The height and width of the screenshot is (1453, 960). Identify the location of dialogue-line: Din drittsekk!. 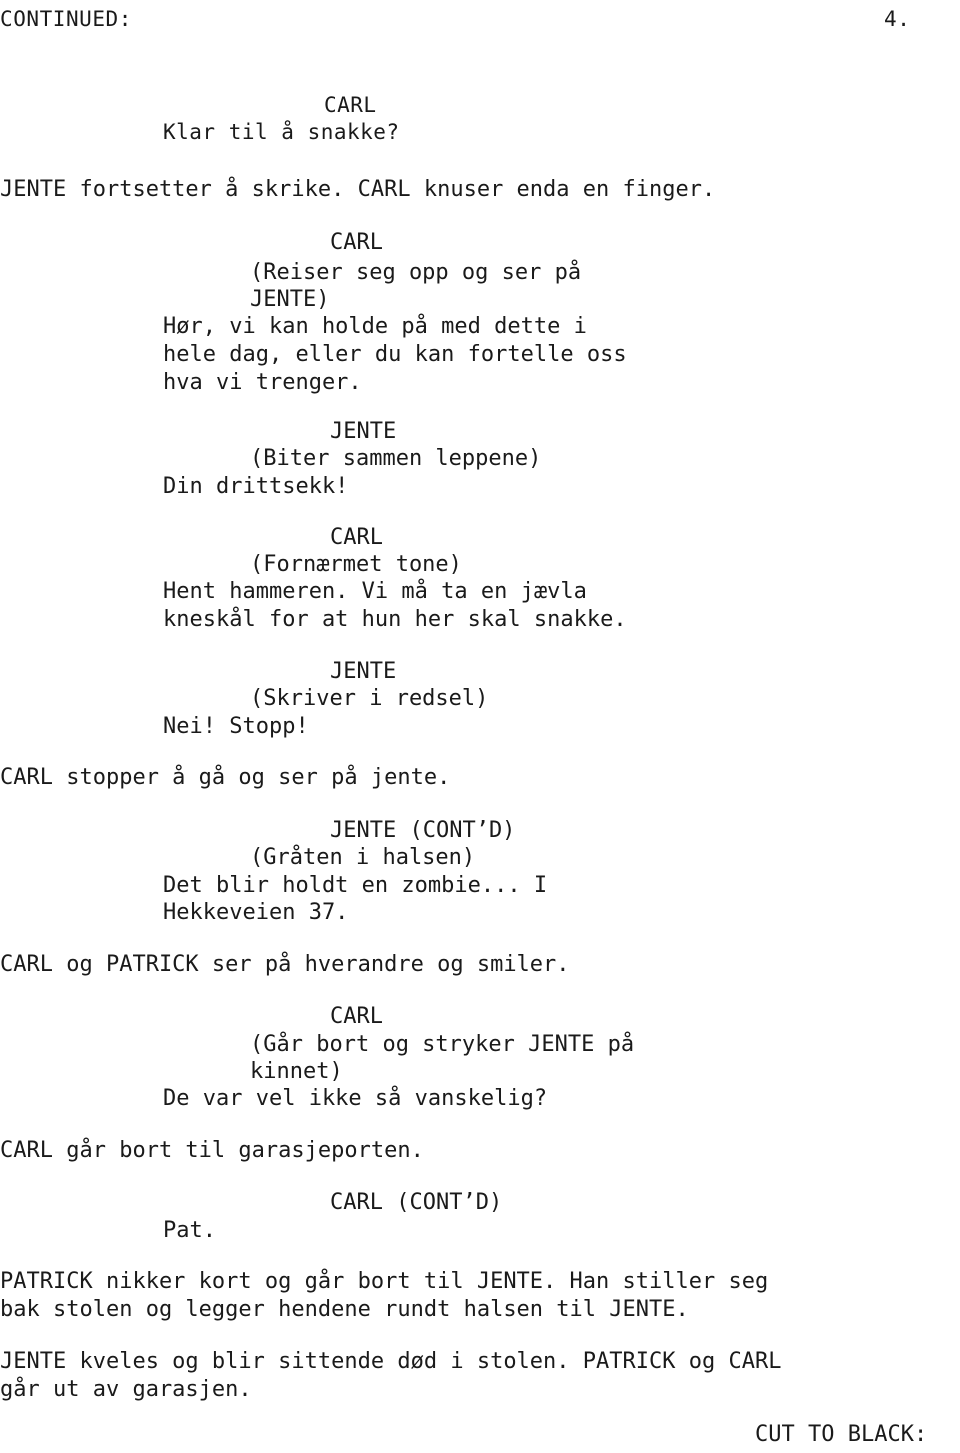
(256, 486).